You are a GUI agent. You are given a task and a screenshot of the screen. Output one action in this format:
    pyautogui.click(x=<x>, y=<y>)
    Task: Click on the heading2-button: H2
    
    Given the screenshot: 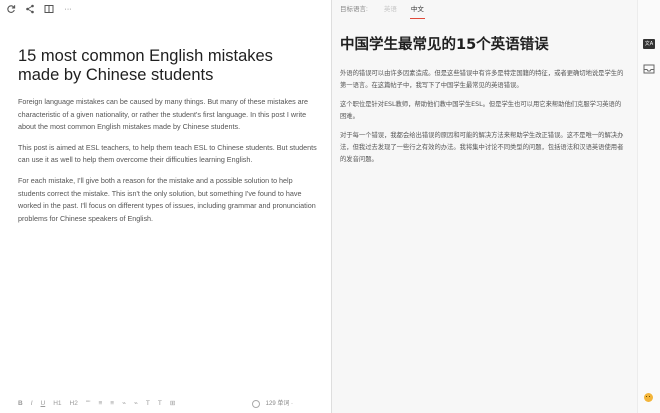 What is the action you would take?
    pyautogui.click(x=74, y=404)
    